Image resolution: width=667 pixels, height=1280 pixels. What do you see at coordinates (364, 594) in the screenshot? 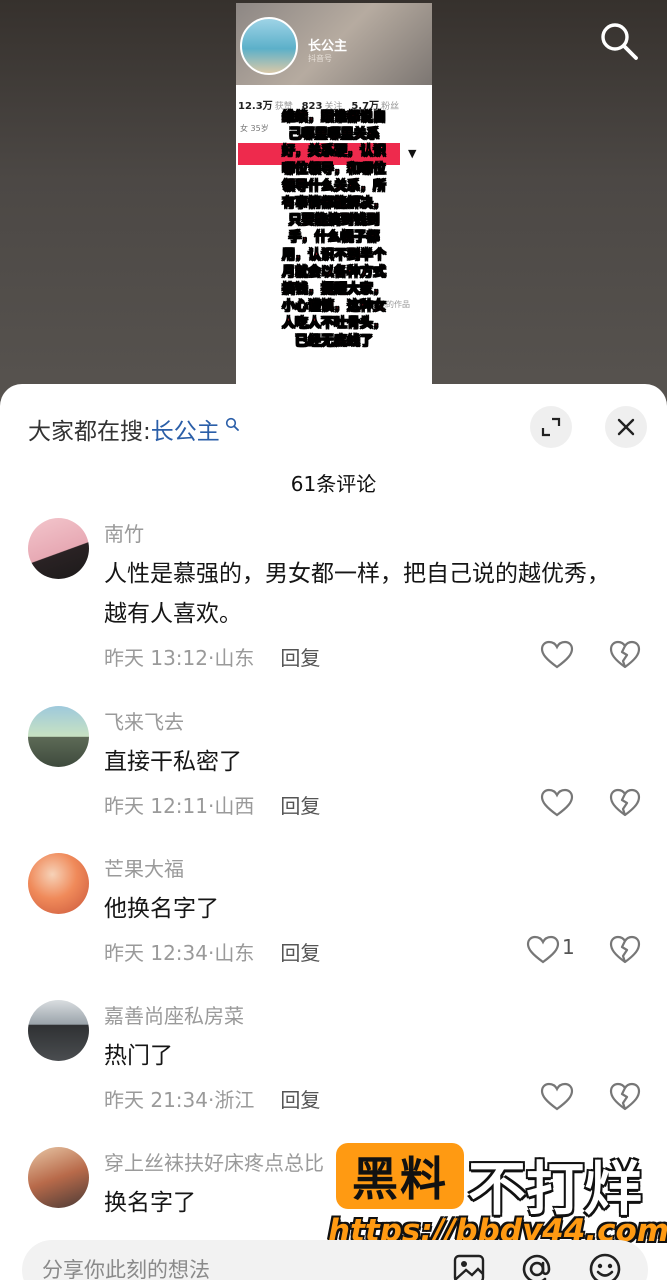
I see `comment-text: 人性是慕强的，男女都一样，把自己说的越优秀，越有人喜欢。` at bounding box center [364, 594].